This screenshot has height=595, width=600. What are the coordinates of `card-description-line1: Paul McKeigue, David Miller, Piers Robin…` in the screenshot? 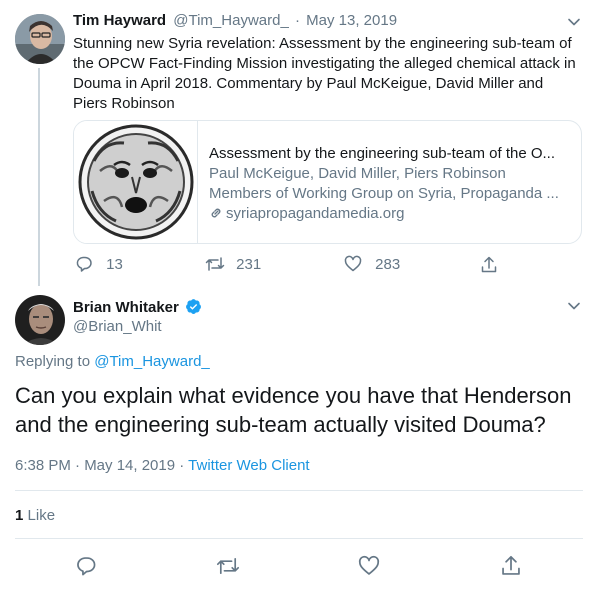 It's located at (357, 173).